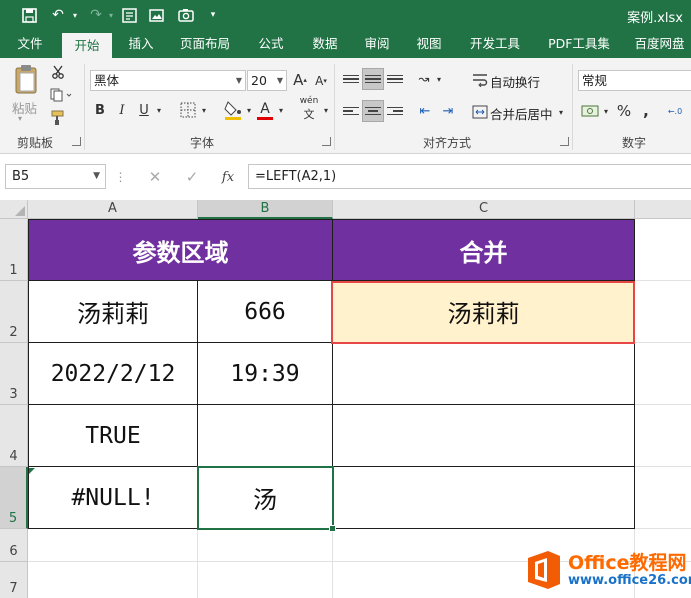 This screenshot has width=691, height=598. What do you see at coordinates (424, 79) in the screenshot?
I see `orientation-icon: ↝` at bounding box center [424, 79].